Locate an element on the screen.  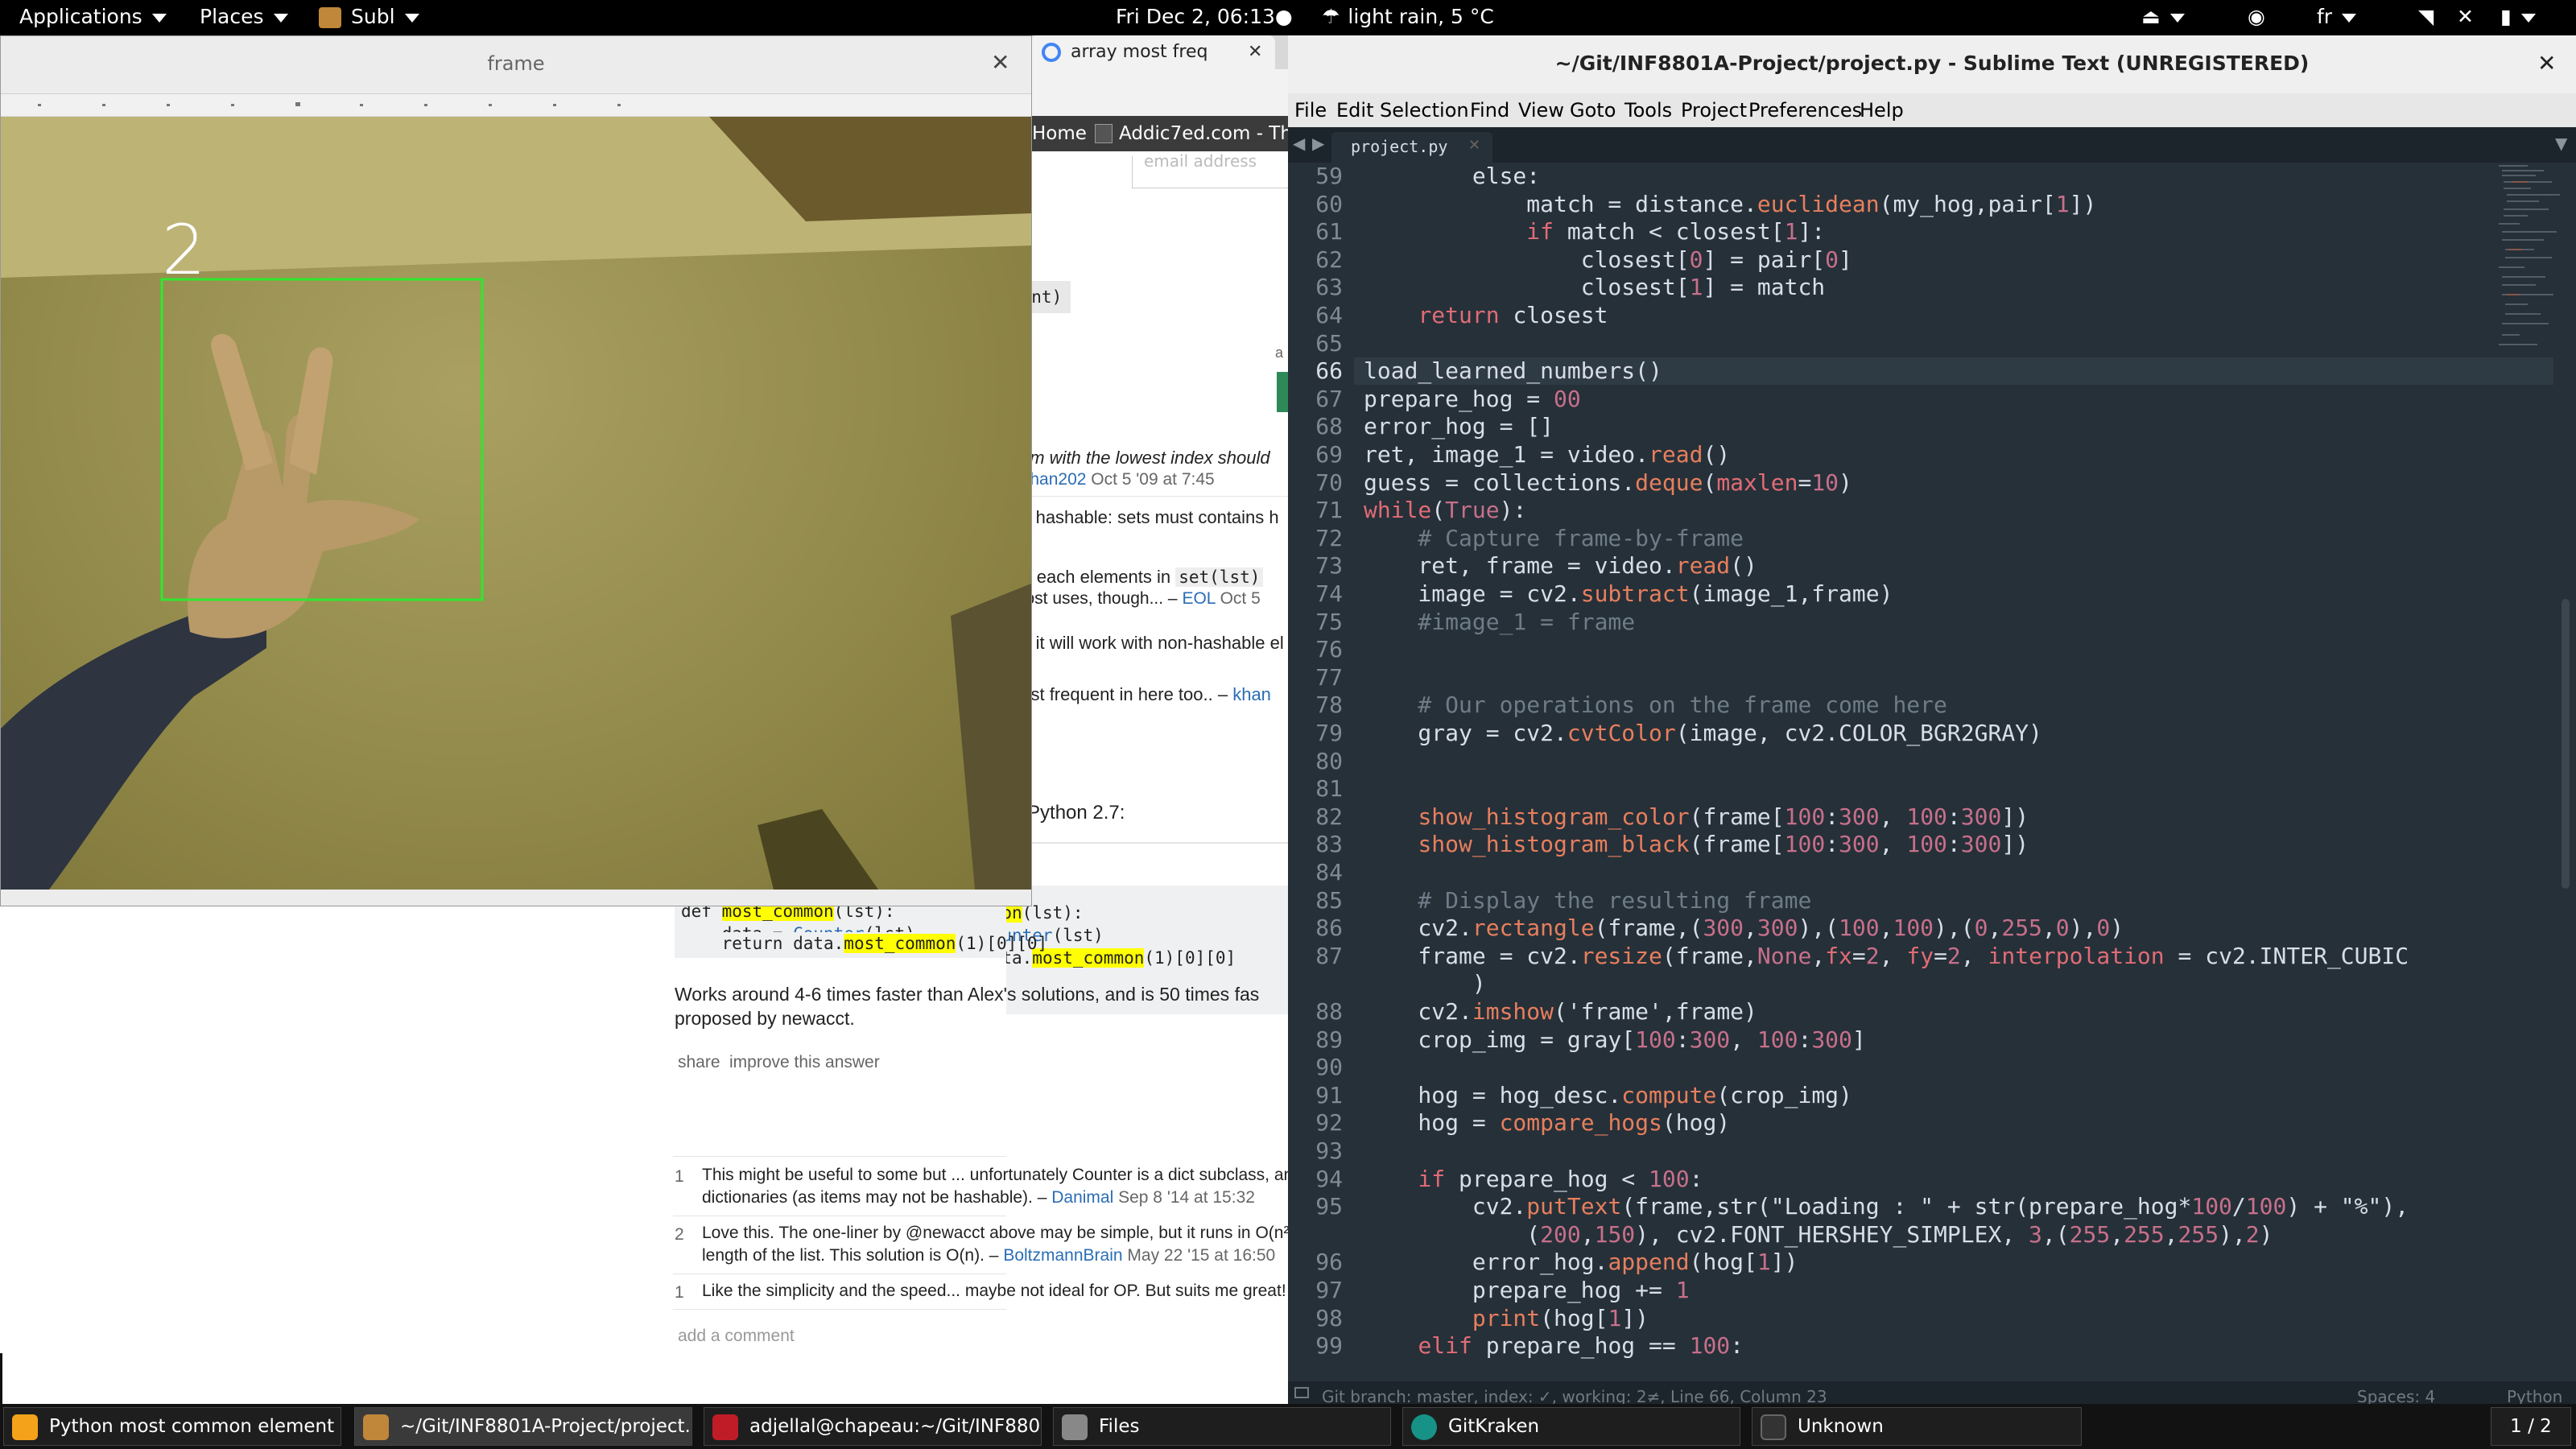
clock: Fri Dec 2, 06:13● is located at coordinates (1204, 16).